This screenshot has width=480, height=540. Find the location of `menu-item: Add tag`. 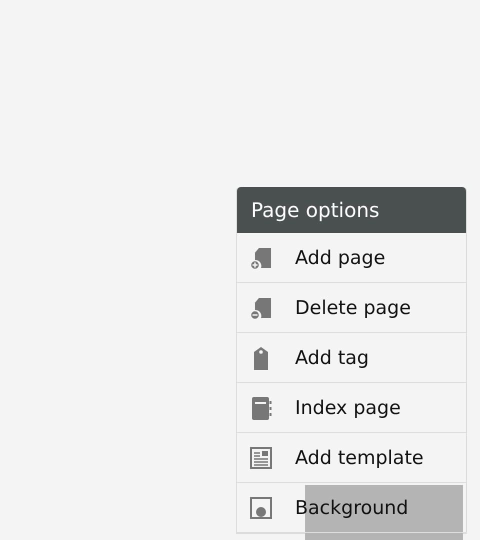

menu-item: Add tag is located at coordinates (351, 358).